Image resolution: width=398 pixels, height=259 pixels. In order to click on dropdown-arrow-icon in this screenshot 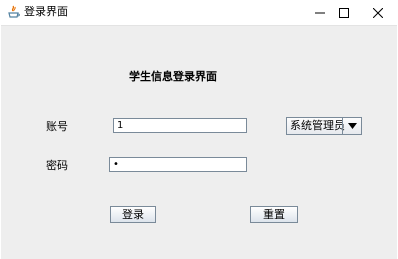, I will do `click(352, 126)`.